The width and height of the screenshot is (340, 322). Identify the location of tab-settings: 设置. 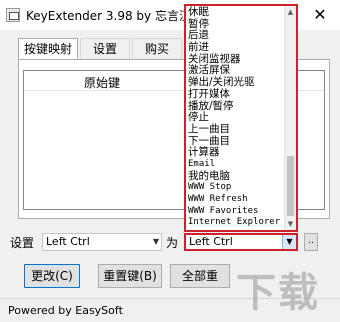
(105, 49).